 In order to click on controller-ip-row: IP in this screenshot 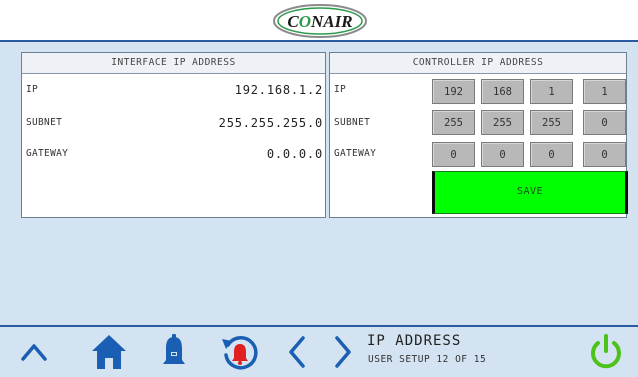, I will do `click(478, 90)`.